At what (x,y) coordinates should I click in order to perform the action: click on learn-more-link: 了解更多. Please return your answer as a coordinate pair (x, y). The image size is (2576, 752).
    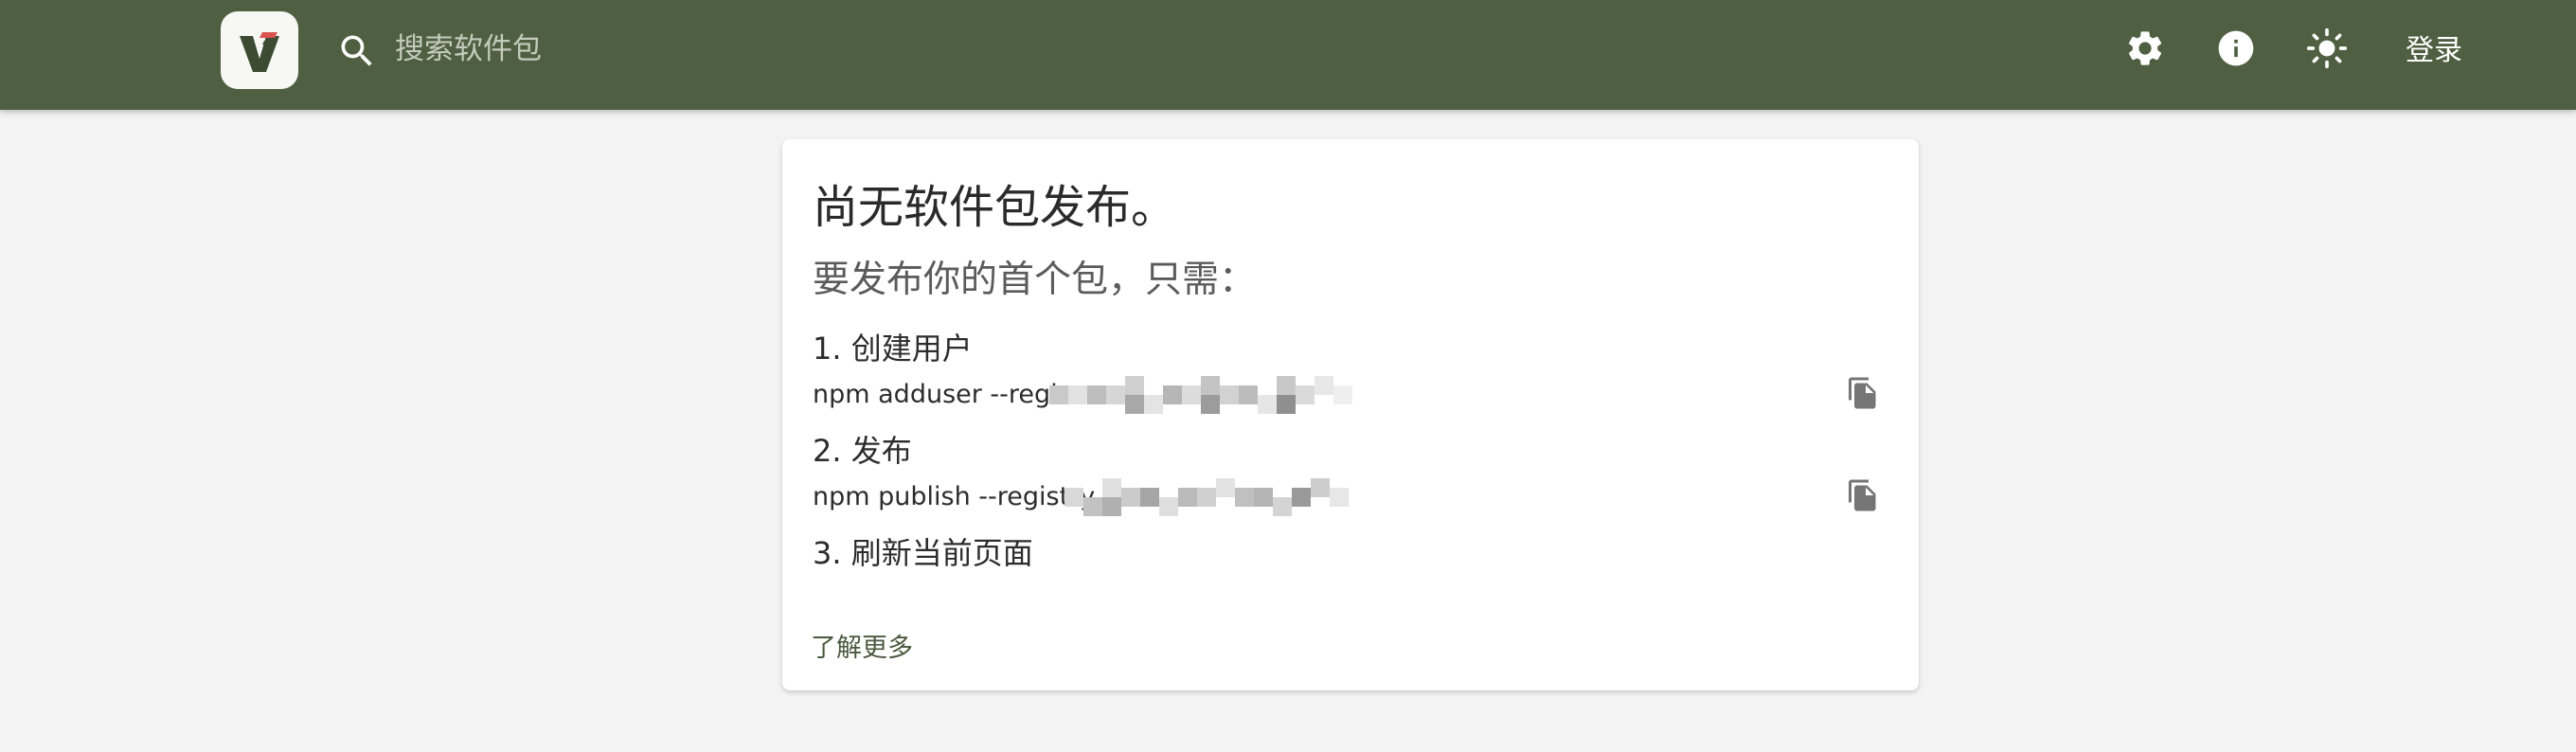
    Looking at the image, I should click on (862, 645).